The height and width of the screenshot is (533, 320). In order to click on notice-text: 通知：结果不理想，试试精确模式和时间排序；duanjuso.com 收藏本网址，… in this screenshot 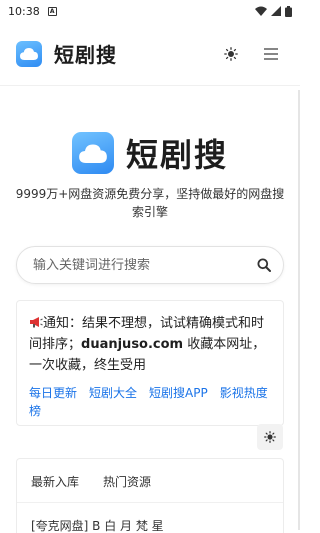, I will do `click(150, 344)`.